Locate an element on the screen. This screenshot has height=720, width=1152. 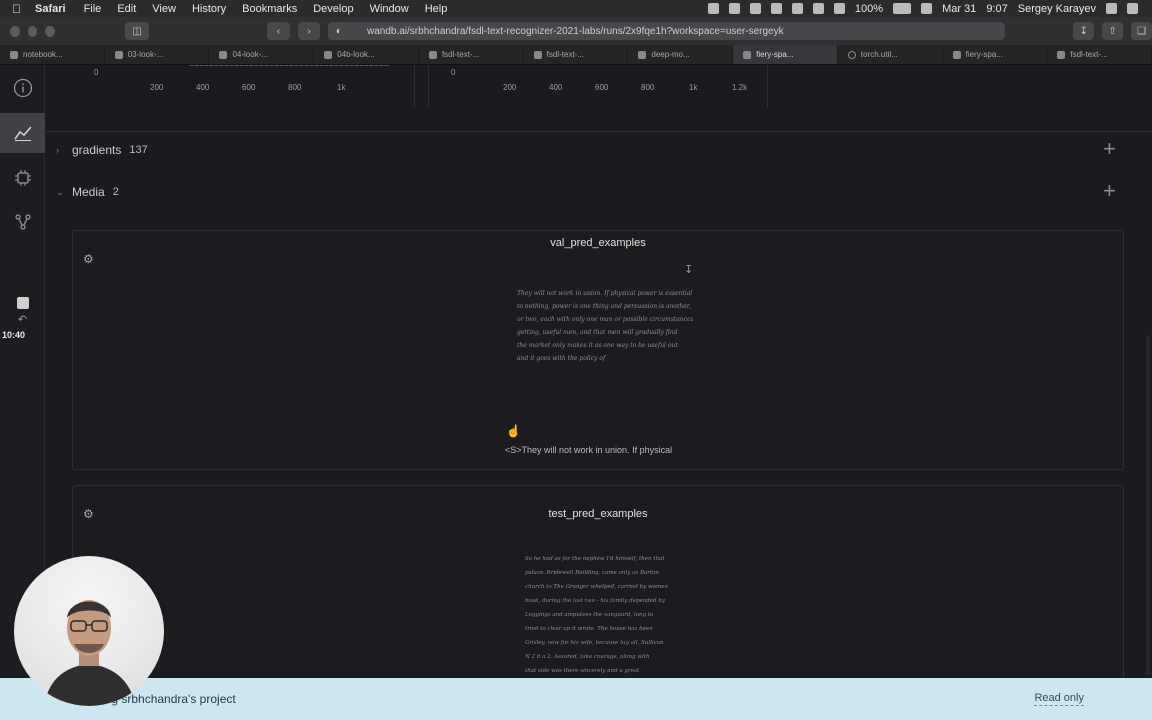
section-divider is located at coordinates (599, 131).